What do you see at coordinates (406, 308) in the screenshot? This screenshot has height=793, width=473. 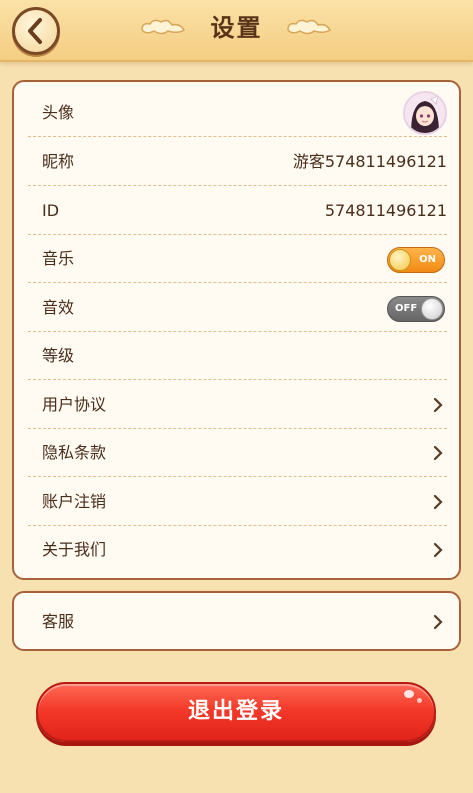 I see `toggle-state-text: OFF` at bounding box center [406, 308].